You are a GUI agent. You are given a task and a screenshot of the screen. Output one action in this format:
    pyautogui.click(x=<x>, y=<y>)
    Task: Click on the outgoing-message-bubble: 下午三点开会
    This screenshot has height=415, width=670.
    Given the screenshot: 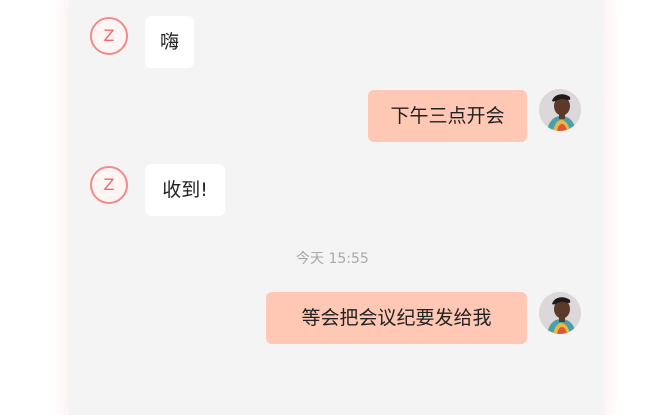 What is the action you would take?
    pyautogui.click(x=447, y=116)
    